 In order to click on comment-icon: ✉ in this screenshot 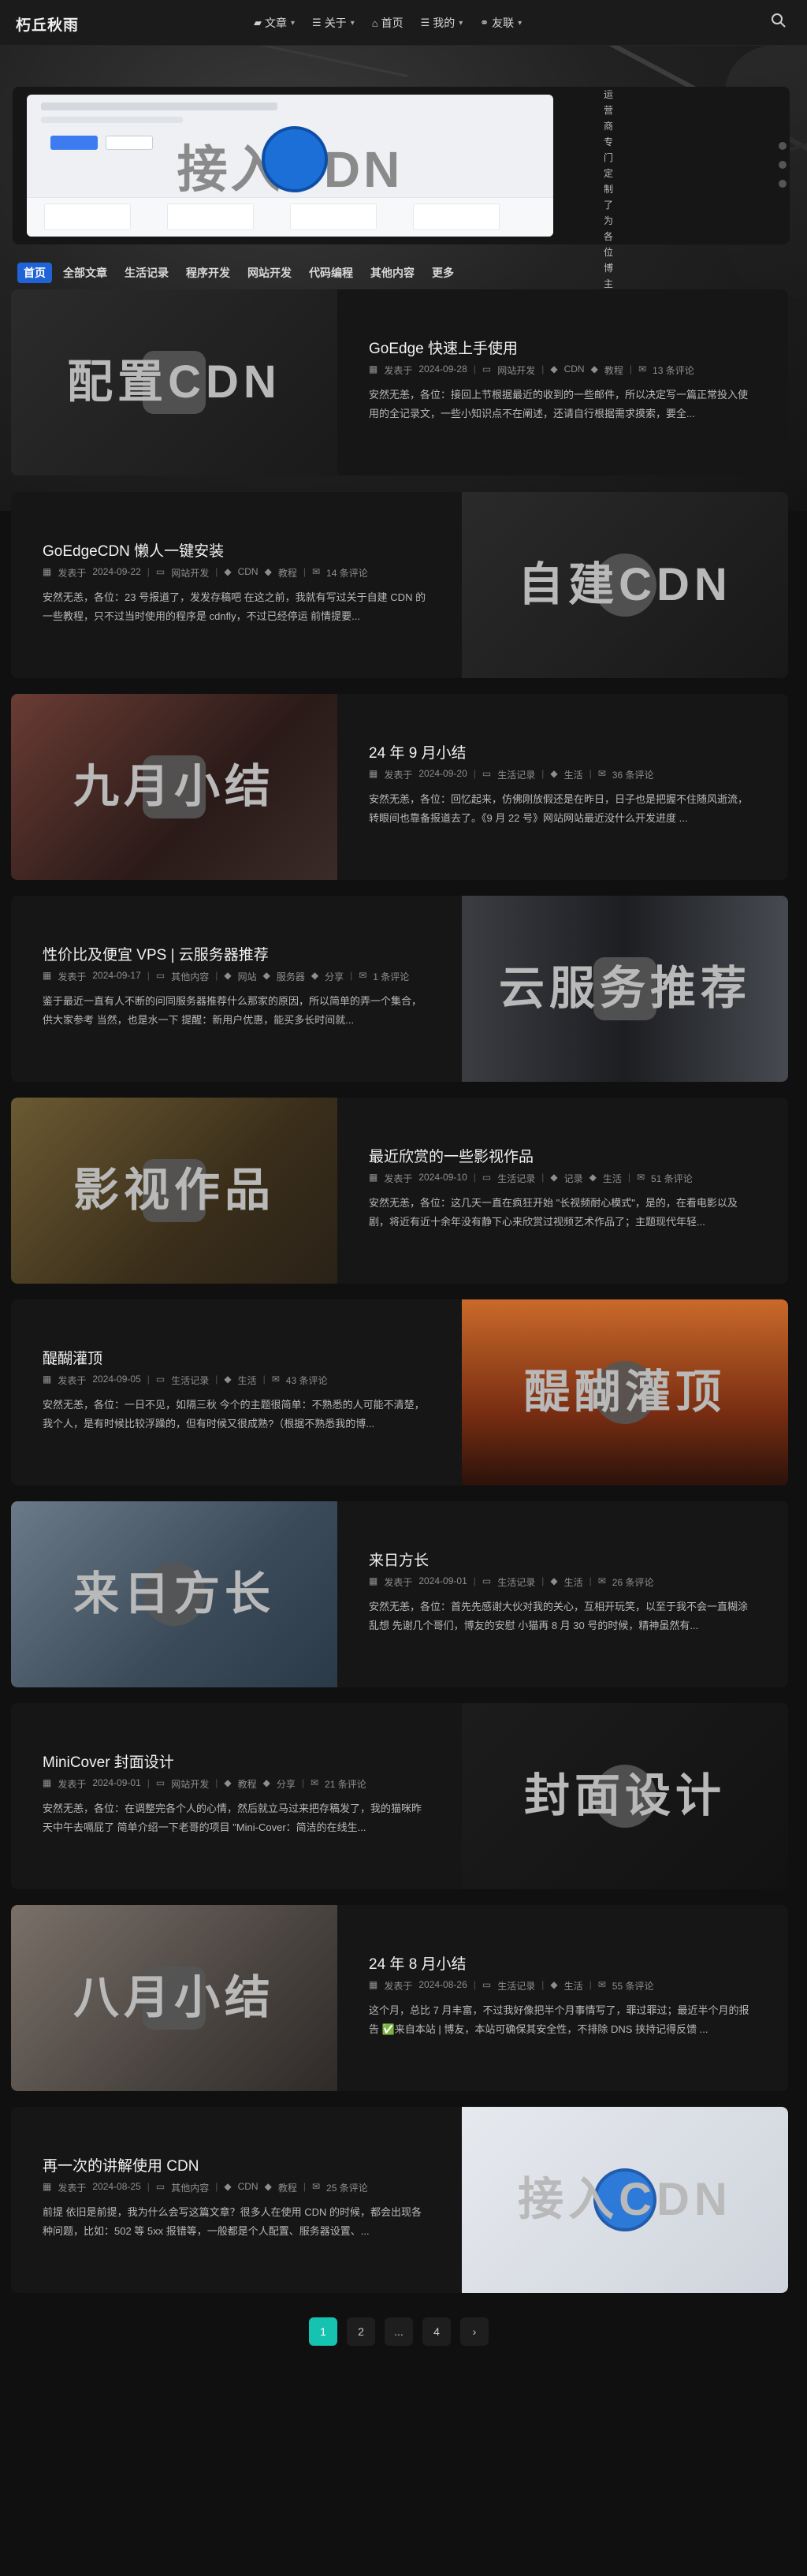, I will do `click(316, 572)`.